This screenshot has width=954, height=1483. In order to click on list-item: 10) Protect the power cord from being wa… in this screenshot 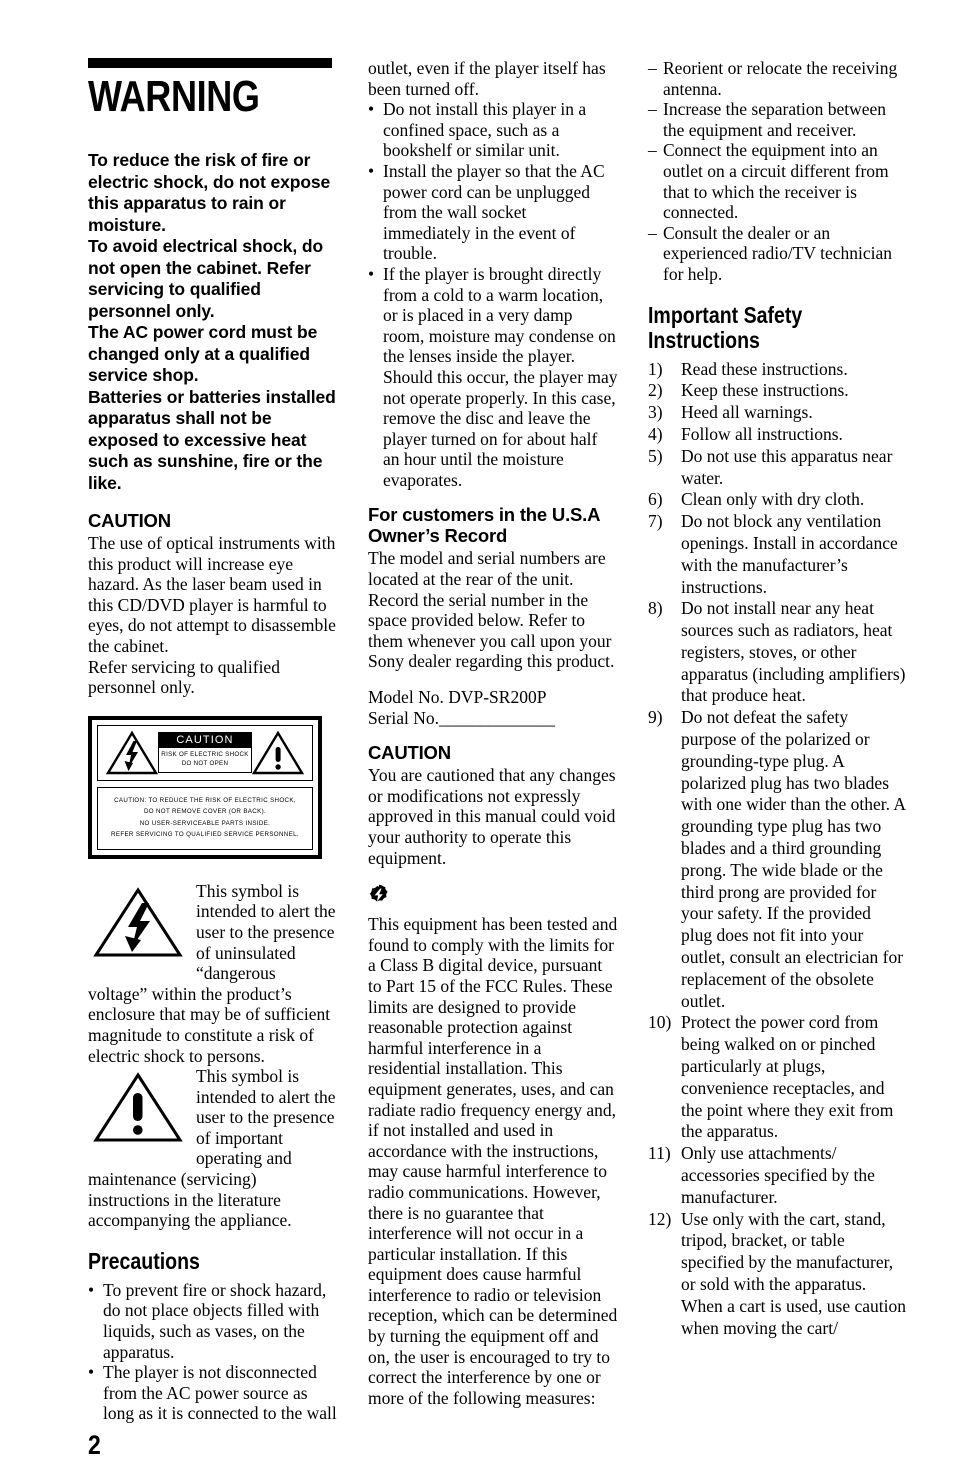, I will do `click(777, 1077)`.